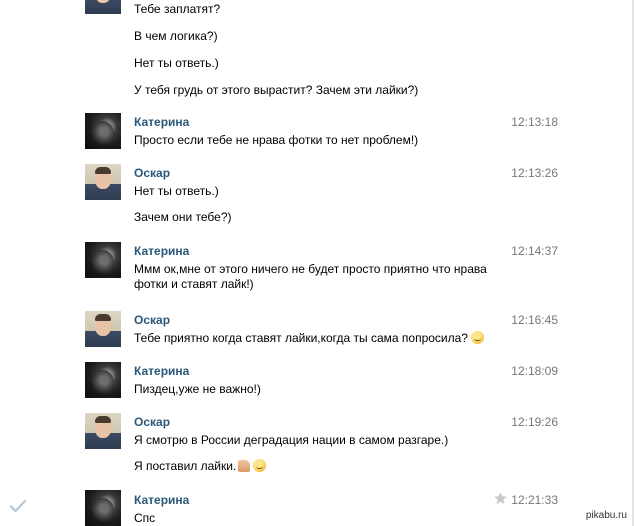 This screenshot has width=634, height=526. I want to click on message-time: 12:13:26, so click(534, 173).